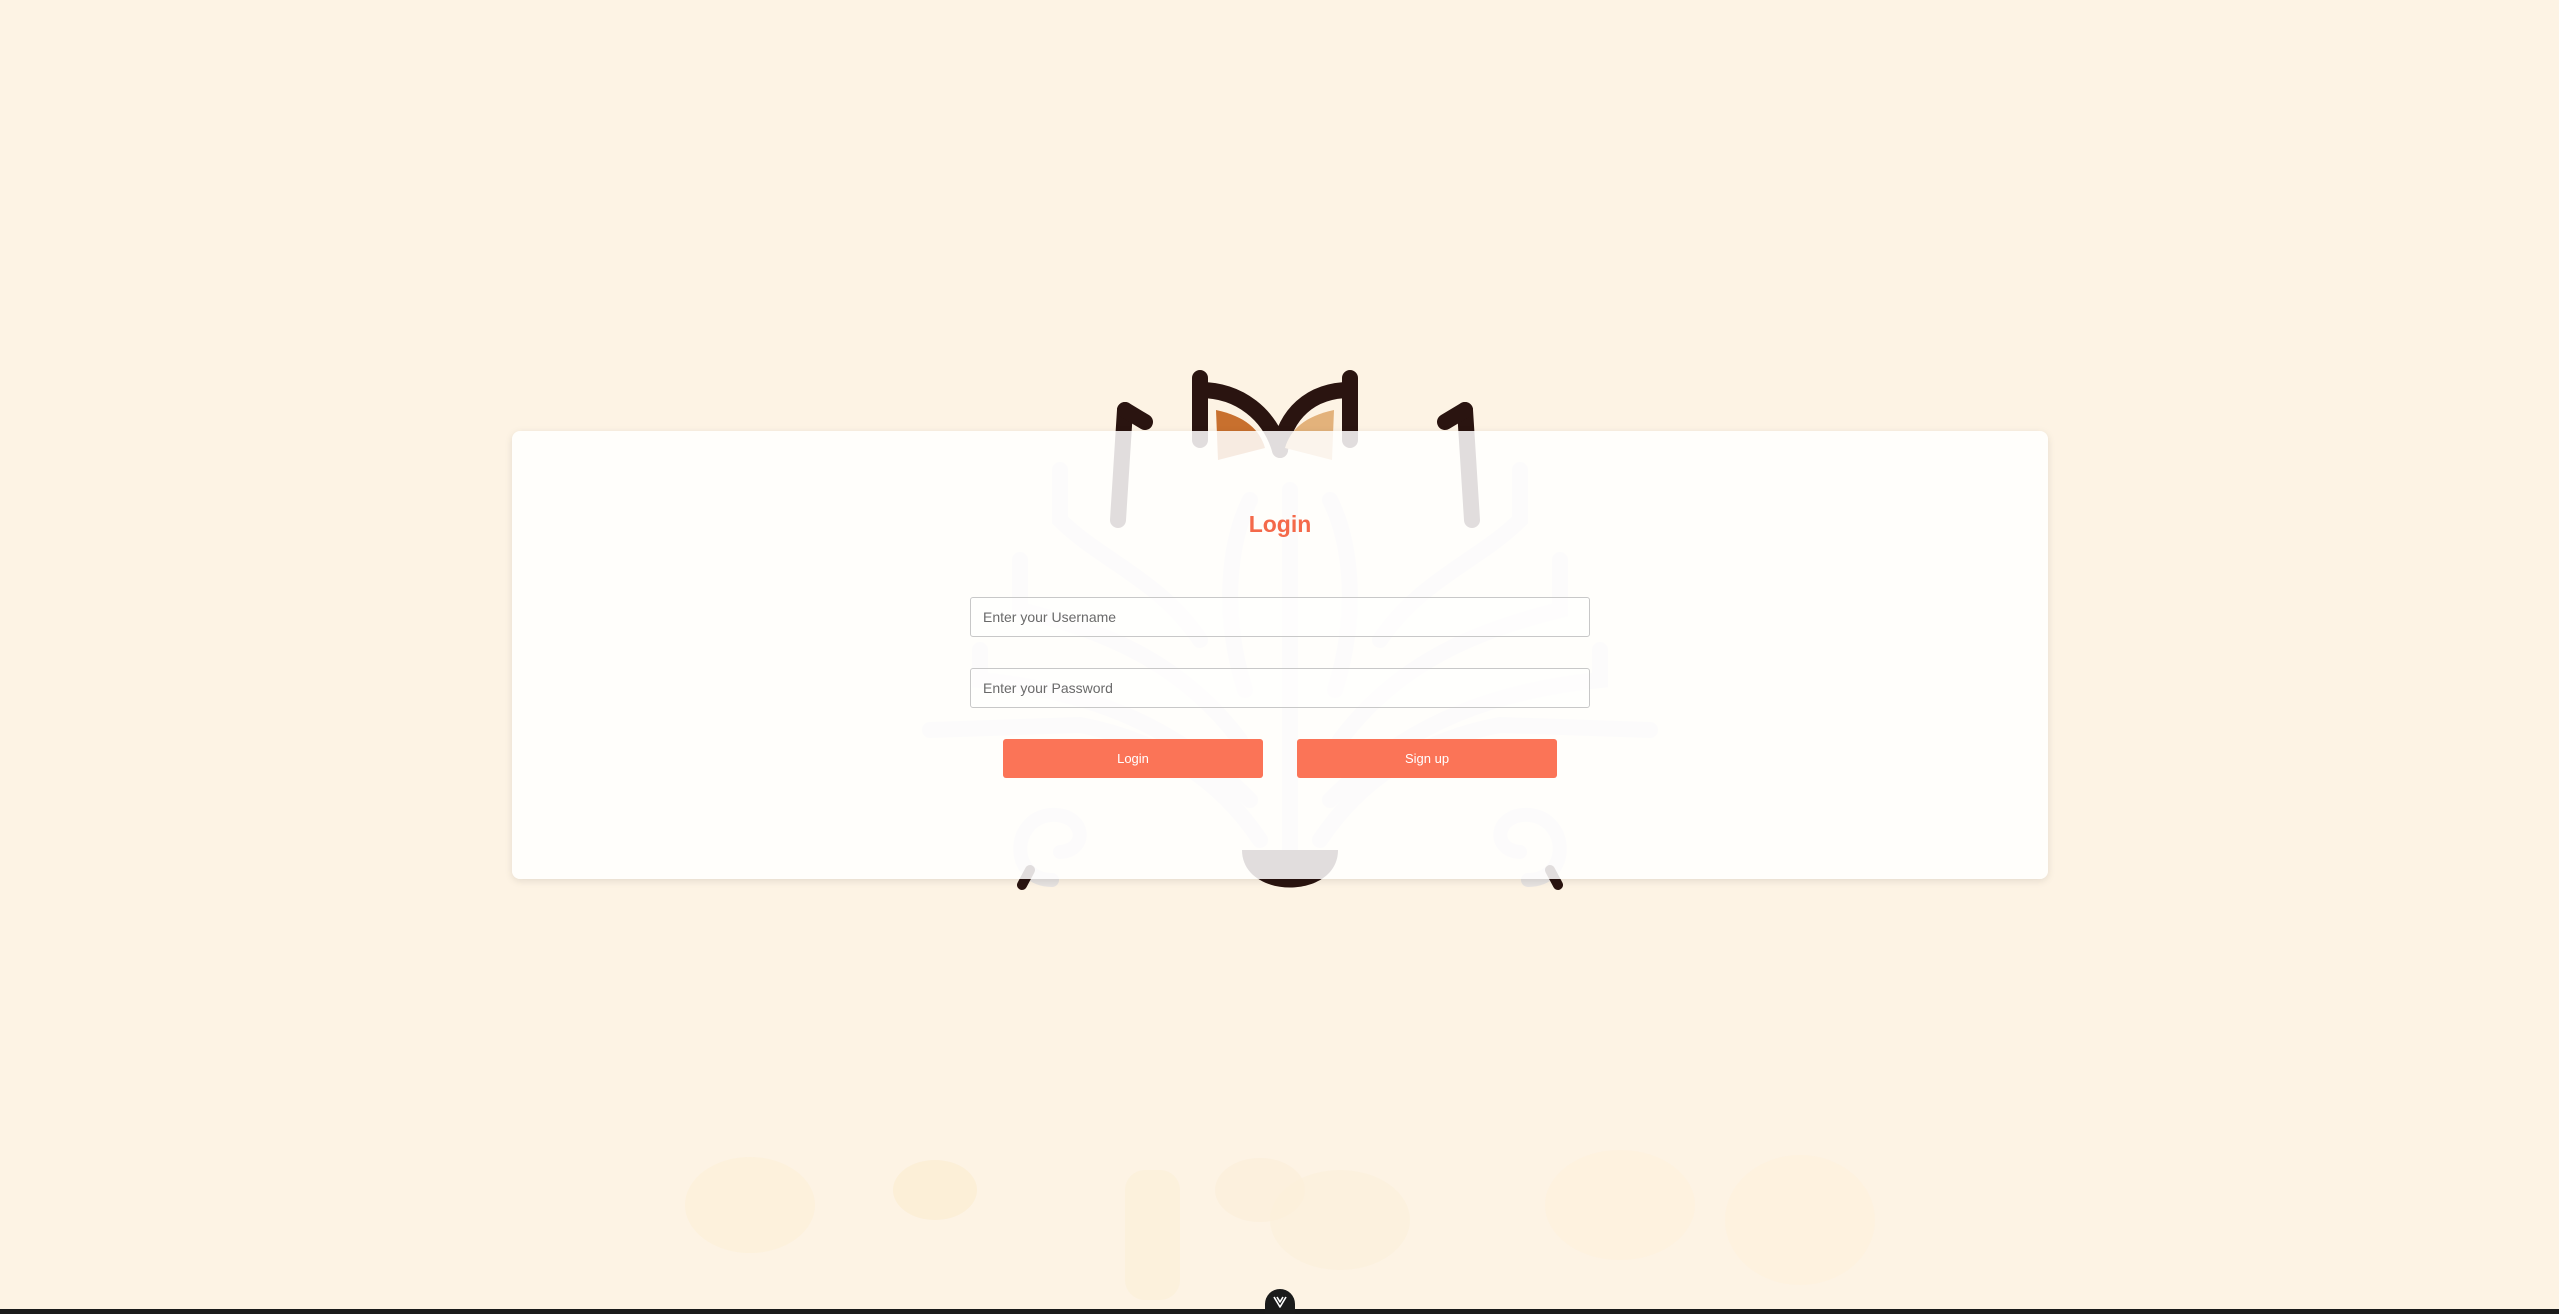 This screenshot has width=2559, height=1314. What do you see at coordinates (1280, 688) in the screenshot?
I see `password-input` at bounding box center [1280, 688].